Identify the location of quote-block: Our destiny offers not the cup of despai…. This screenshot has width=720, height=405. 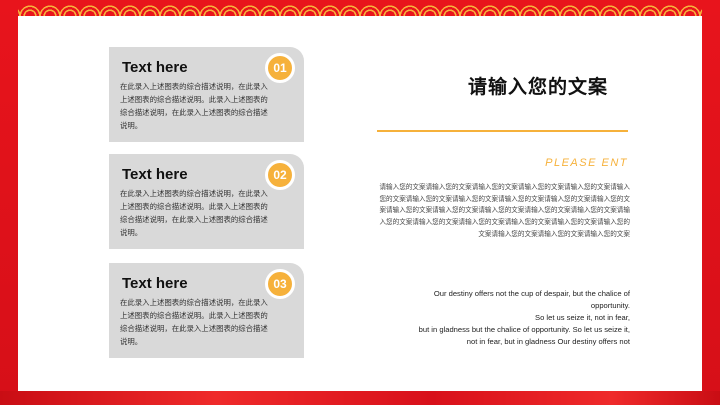
(504, 318).